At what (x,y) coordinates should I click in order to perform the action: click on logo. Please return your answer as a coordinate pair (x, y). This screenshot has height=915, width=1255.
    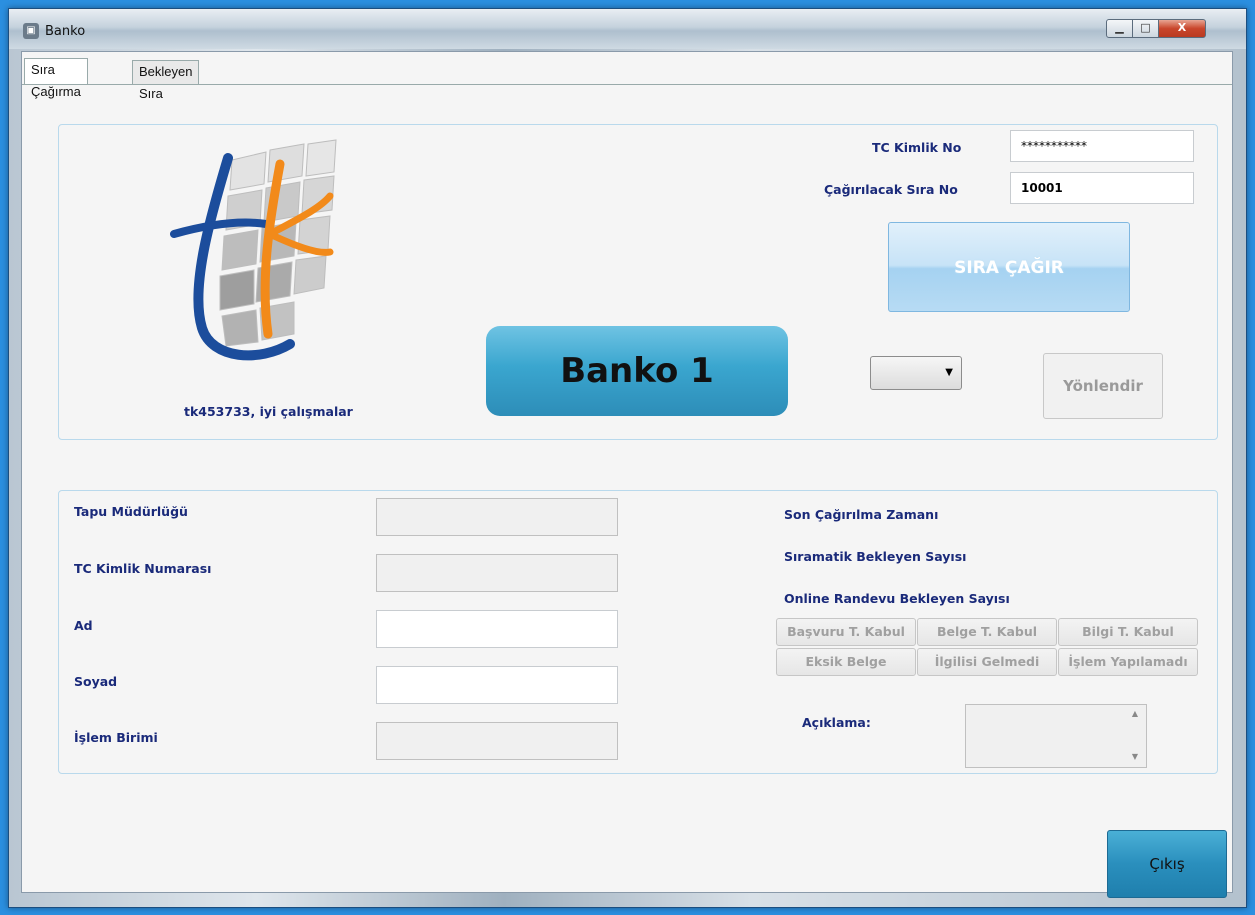
    Looking at the image, I should click on (253, 250).